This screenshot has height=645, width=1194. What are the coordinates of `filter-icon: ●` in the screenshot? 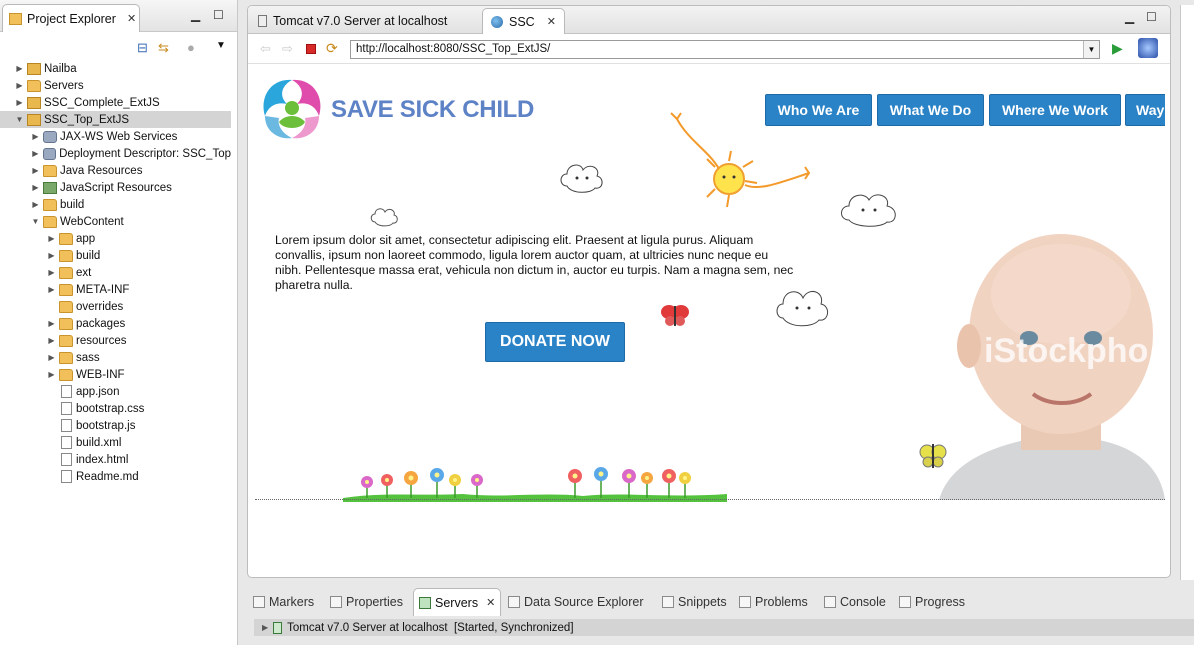 It's located at (191, 47).